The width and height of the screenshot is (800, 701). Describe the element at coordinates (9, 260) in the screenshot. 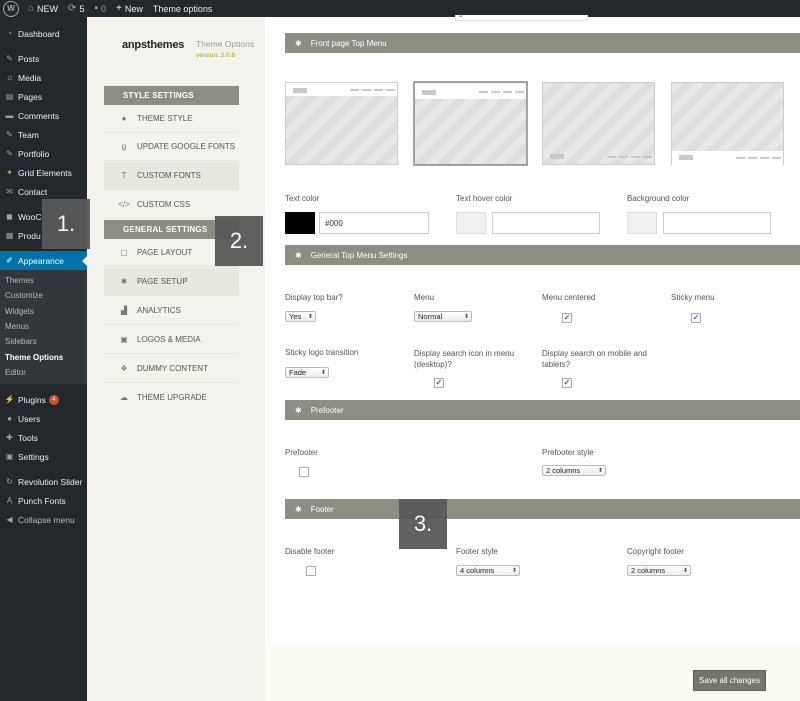

I see `brush-icon: ✐` at that location.